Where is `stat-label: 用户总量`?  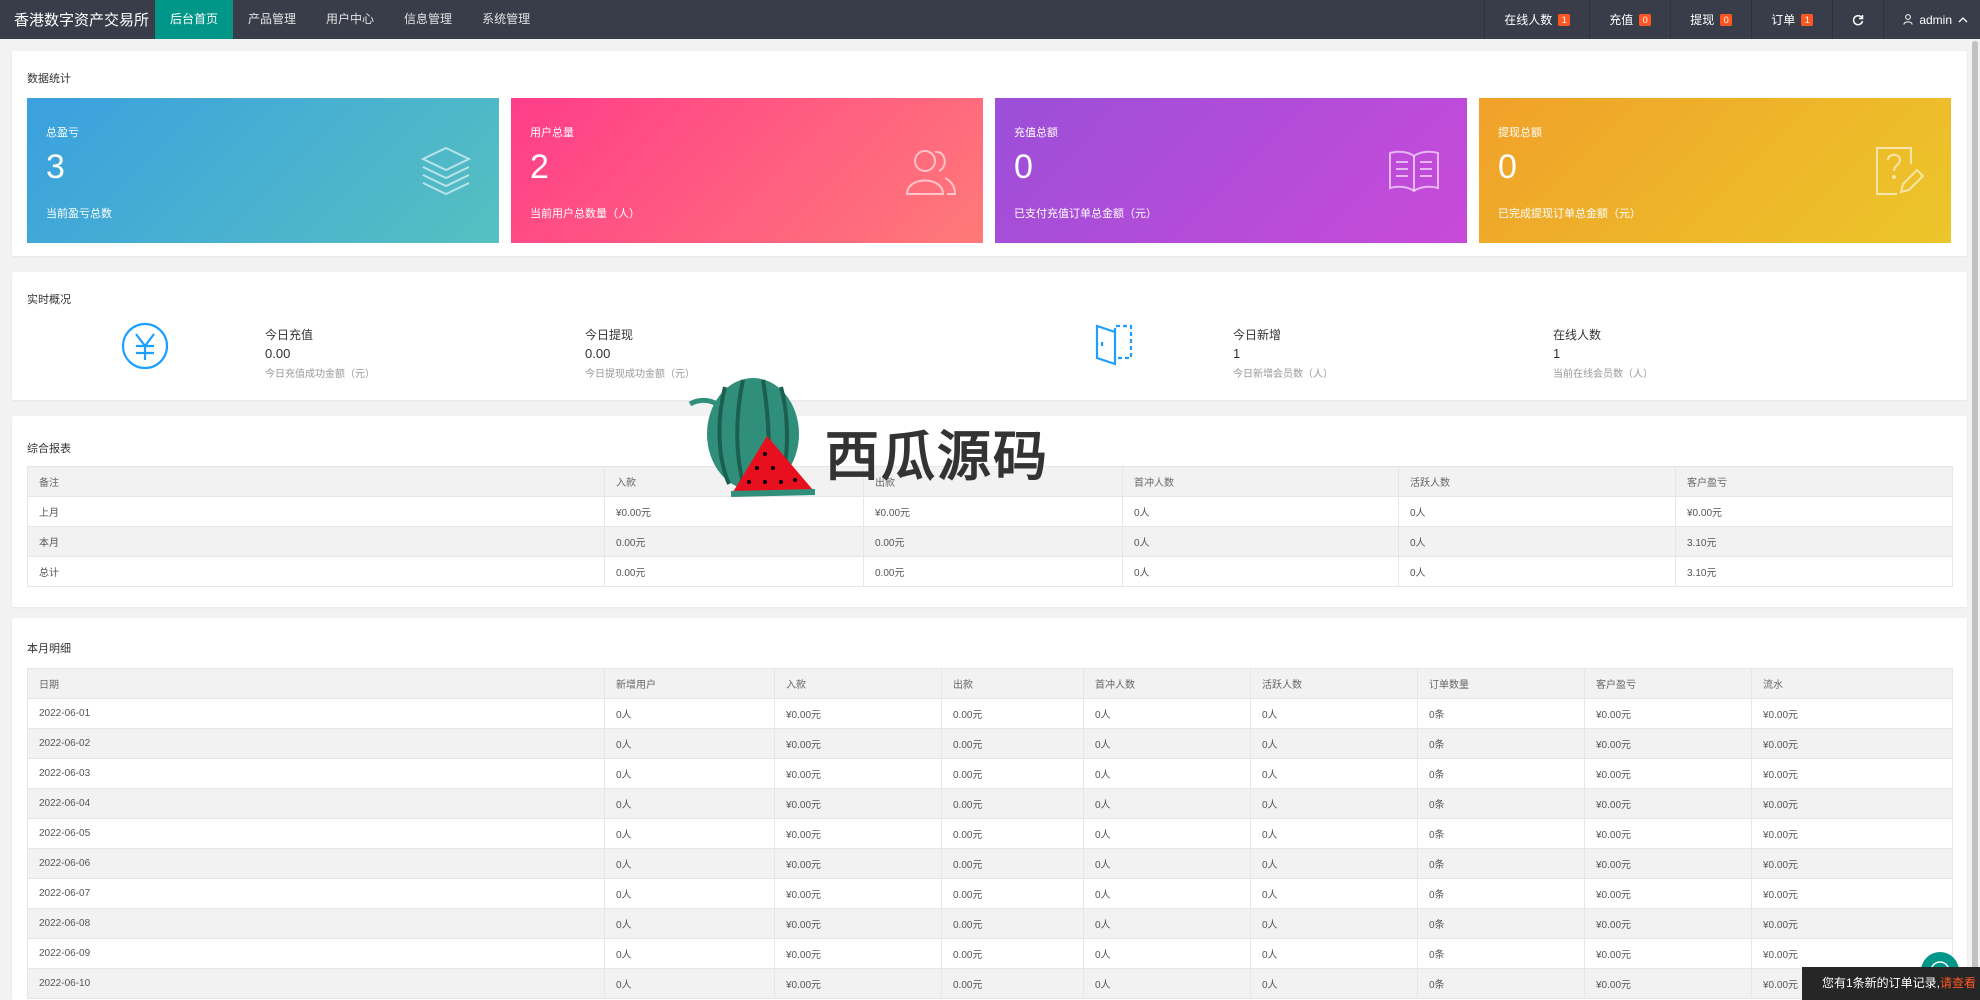 stat-label: 用户总量 is located at coordinates (552, 133).